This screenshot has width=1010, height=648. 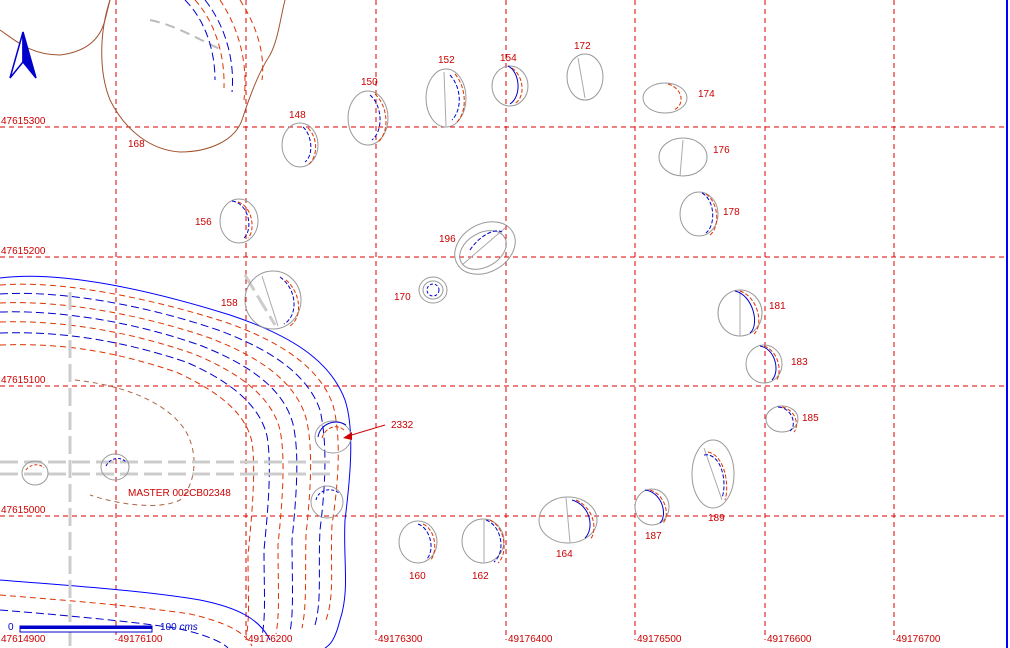 I want to click on northing-label: 47615000, so click(x=23, y=510).